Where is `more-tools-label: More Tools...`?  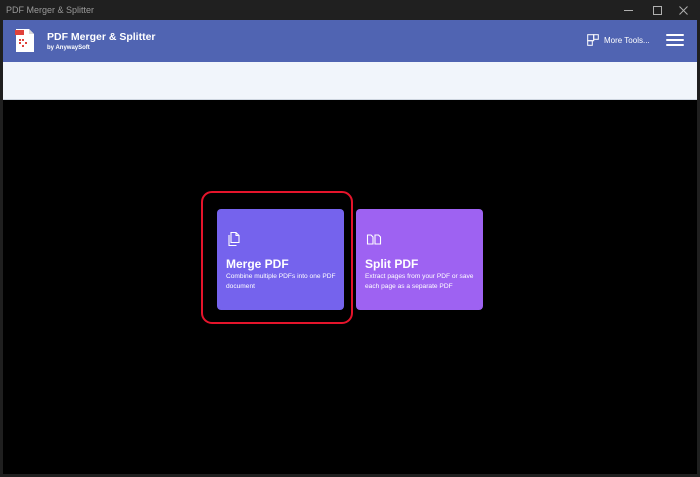
more-tools-label: More Tools... is located at coordinates (627, 40).